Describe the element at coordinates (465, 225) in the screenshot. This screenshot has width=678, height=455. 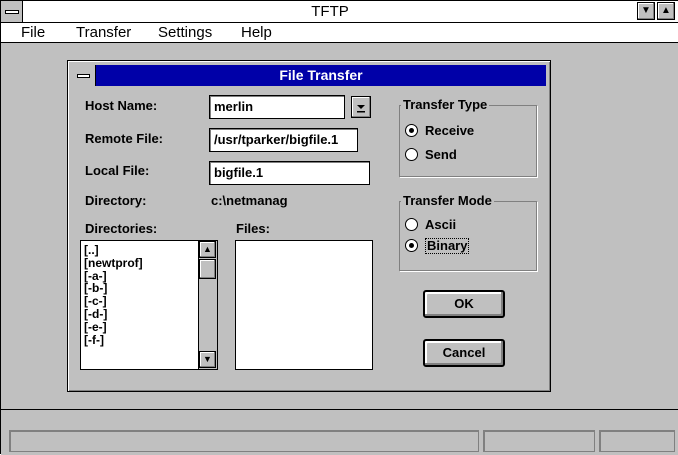
I see `radio-ascii: Ascii` at that location.